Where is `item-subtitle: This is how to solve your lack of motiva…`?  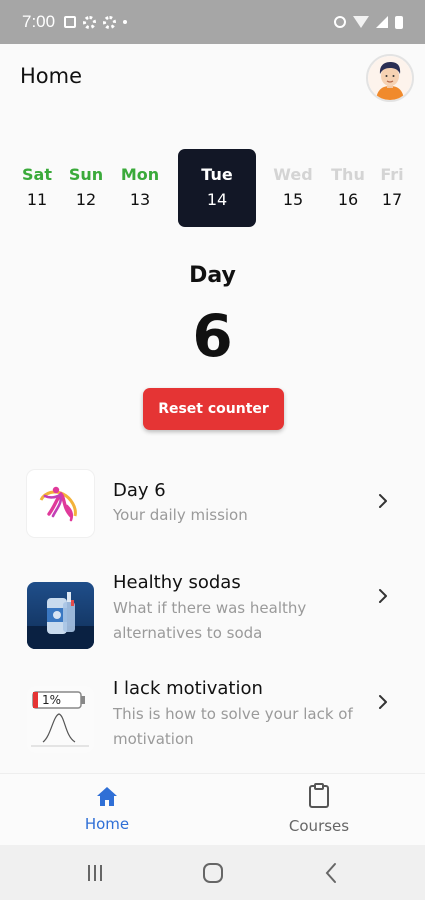 item-subtitle: This is how to solve your lack of motiva… is located at coordinates (233, 726).